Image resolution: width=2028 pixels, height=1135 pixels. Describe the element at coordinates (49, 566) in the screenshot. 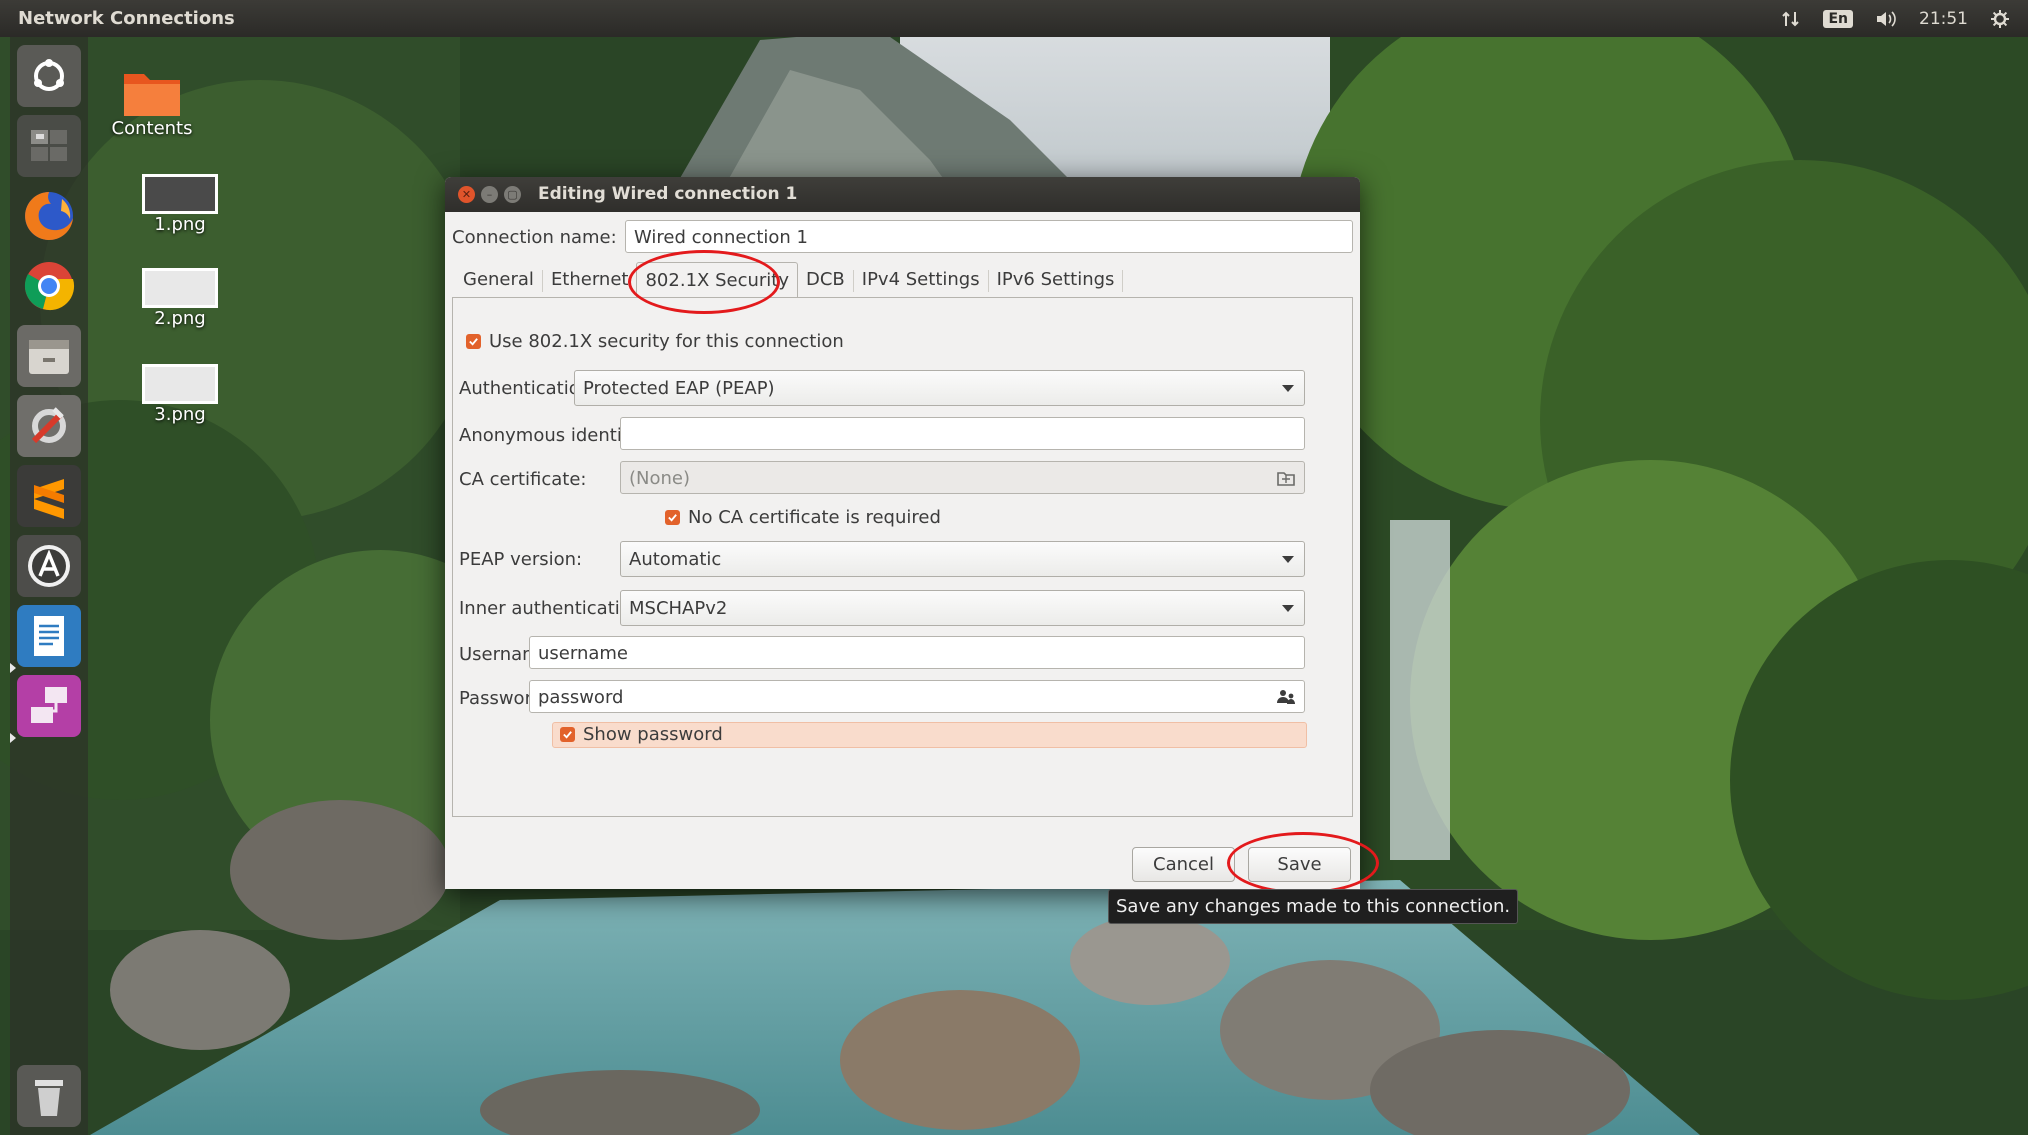

I see `software-updater-icon` at that location.